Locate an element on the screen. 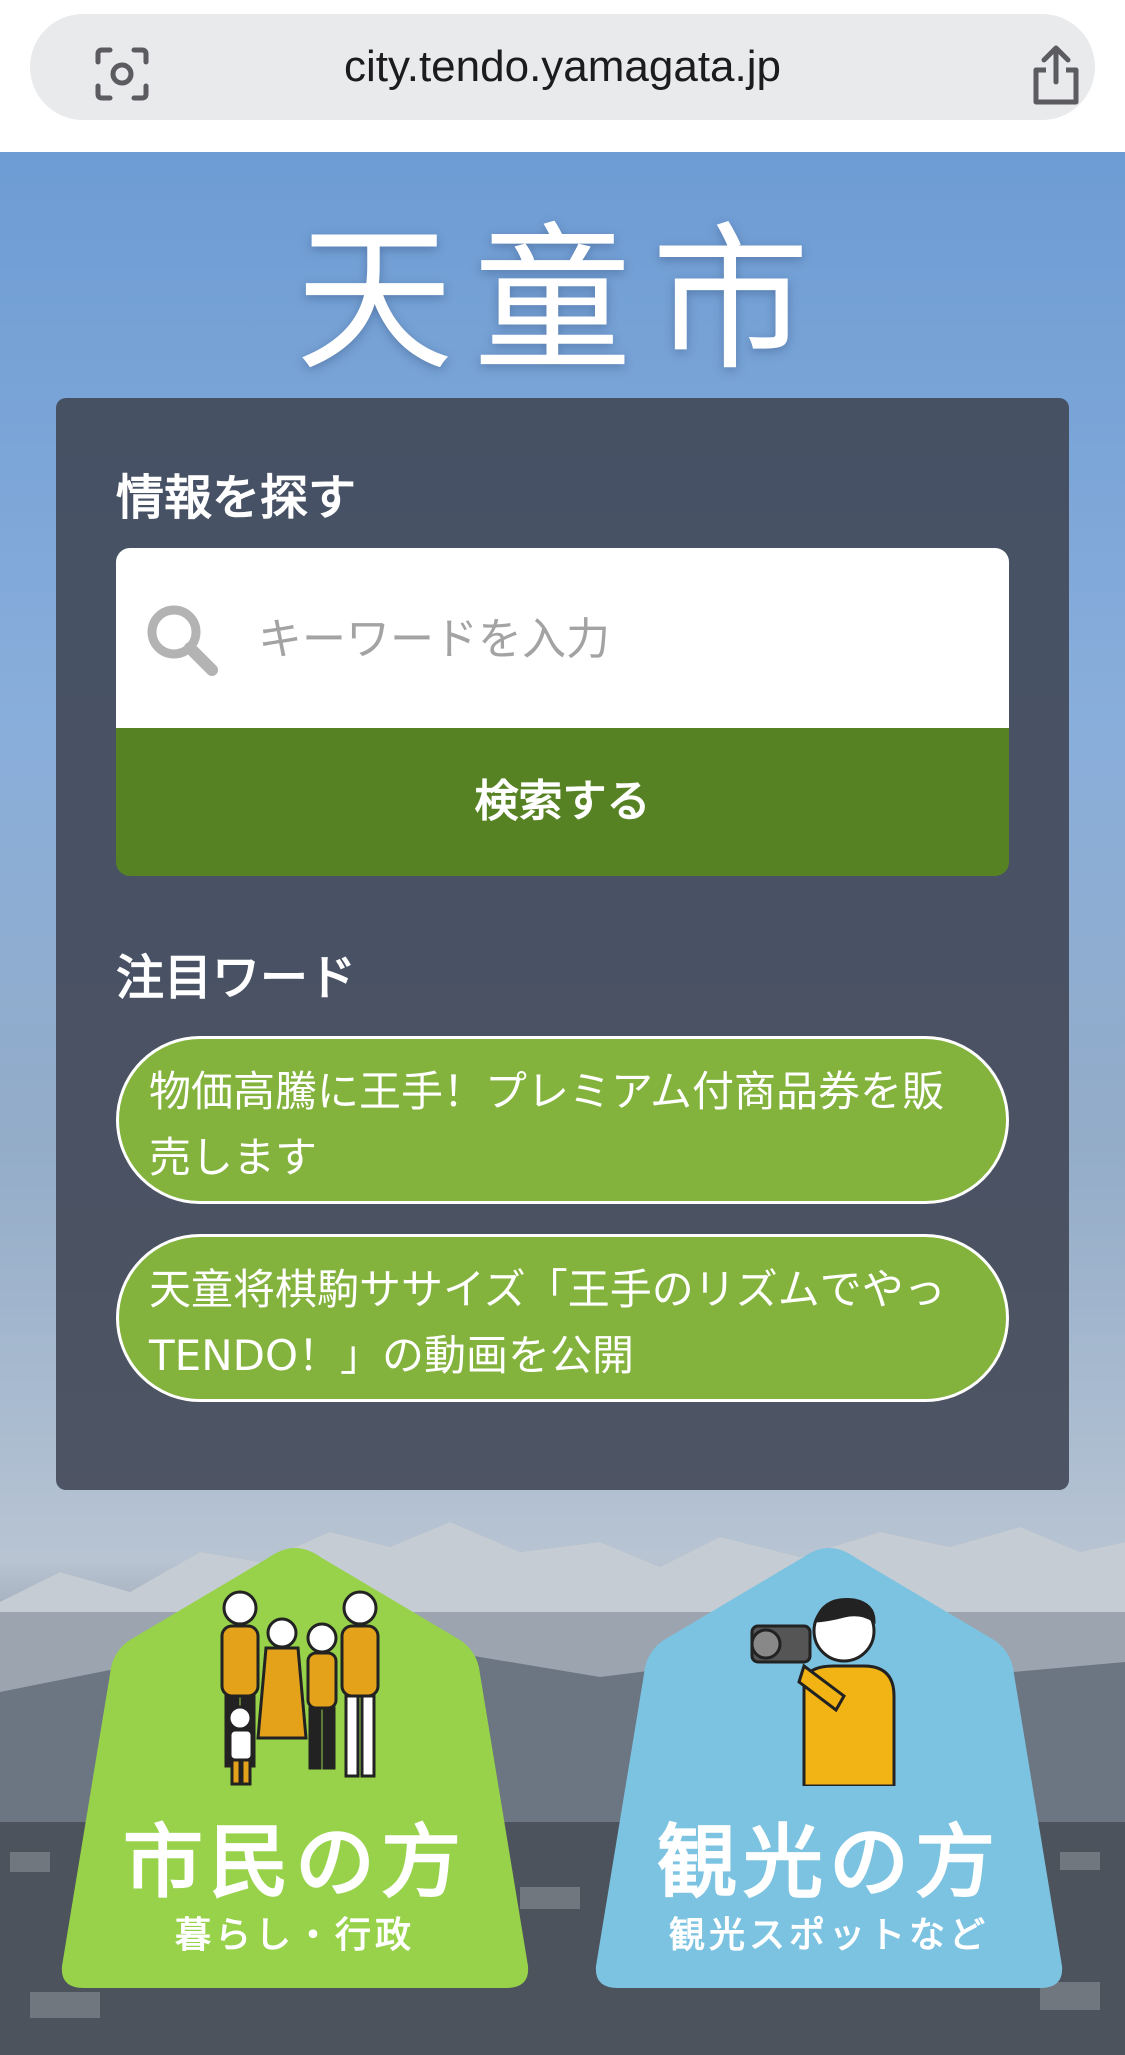 This screenshot has height=2055, width=1125. family-illustration is located at coordinates (300, 1688).